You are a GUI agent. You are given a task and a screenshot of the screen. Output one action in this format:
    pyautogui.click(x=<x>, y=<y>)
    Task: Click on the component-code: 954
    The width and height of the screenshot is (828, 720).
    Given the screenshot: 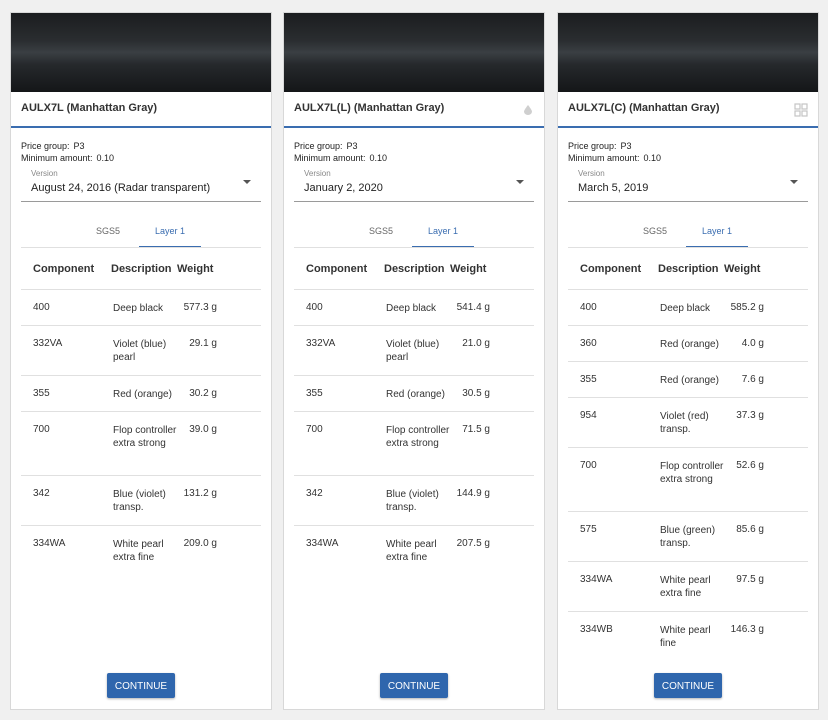 What is the action you would take?
    pyautogui.click(x=588, y=415)
    